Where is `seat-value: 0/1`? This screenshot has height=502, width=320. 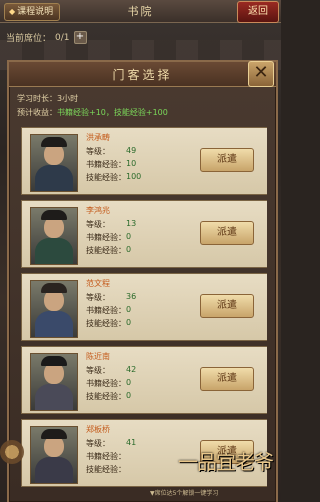 seat-value: 0/1 is located at coordinates (62, 37).